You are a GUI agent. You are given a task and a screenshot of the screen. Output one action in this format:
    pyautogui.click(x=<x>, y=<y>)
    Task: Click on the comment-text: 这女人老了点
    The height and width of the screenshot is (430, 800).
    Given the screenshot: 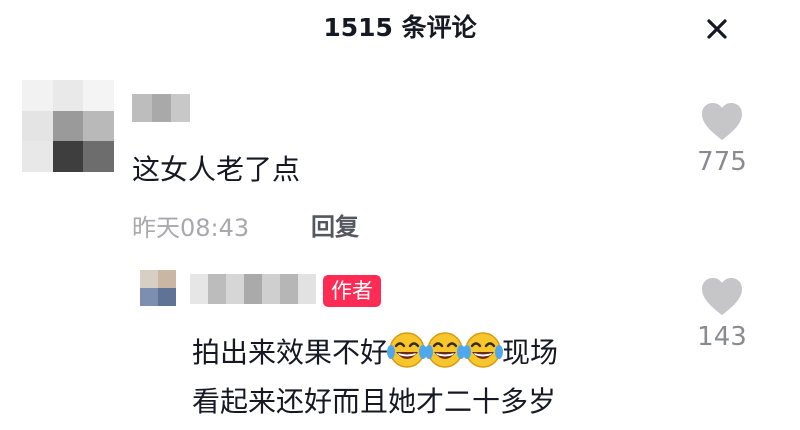 What is the action you would take?
    pyautogui.click(x=216, y=169)
    